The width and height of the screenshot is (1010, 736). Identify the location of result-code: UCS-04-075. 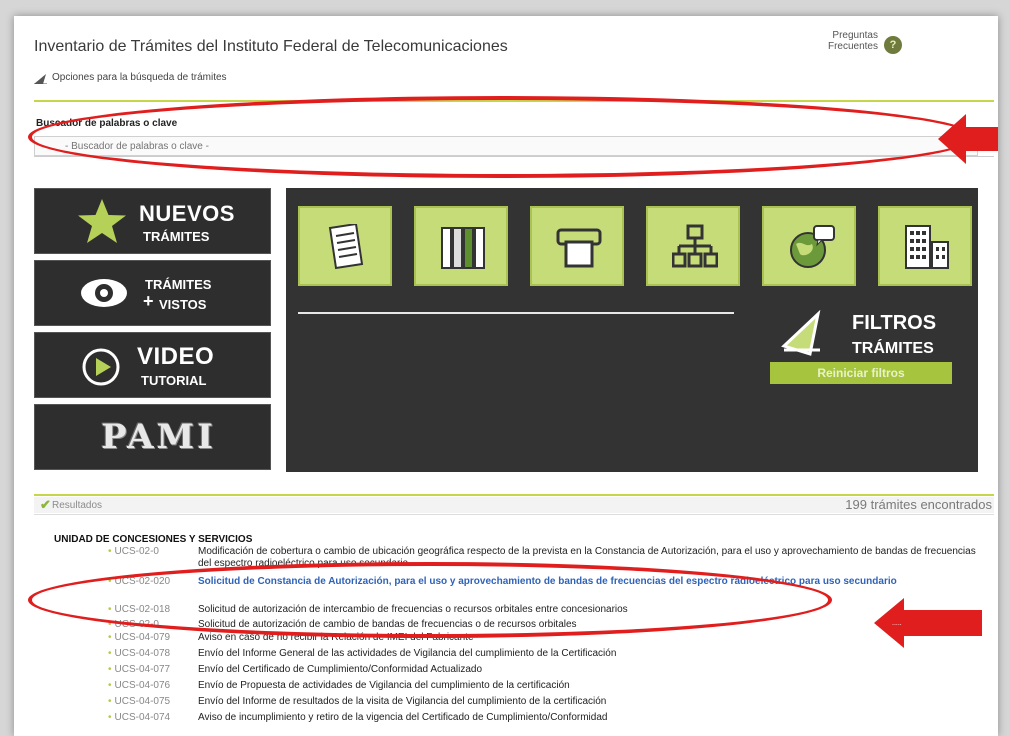
(153, 702).